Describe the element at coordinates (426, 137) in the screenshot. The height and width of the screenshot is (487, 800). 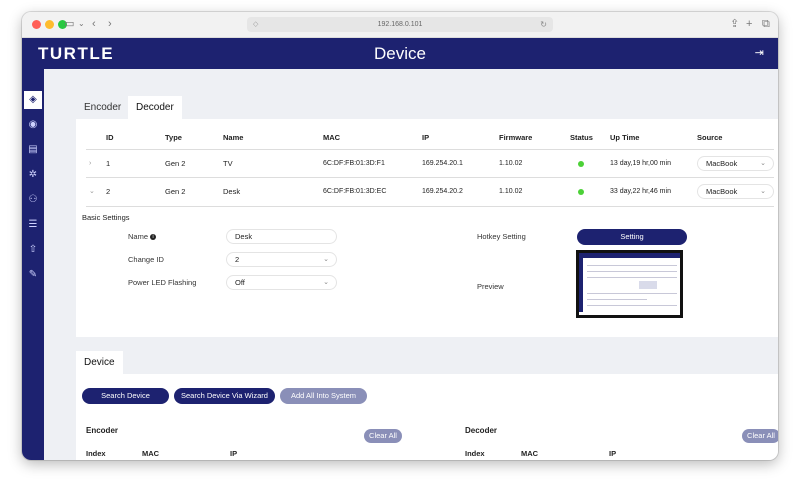
I see `column-header-ip: IP` at that location.